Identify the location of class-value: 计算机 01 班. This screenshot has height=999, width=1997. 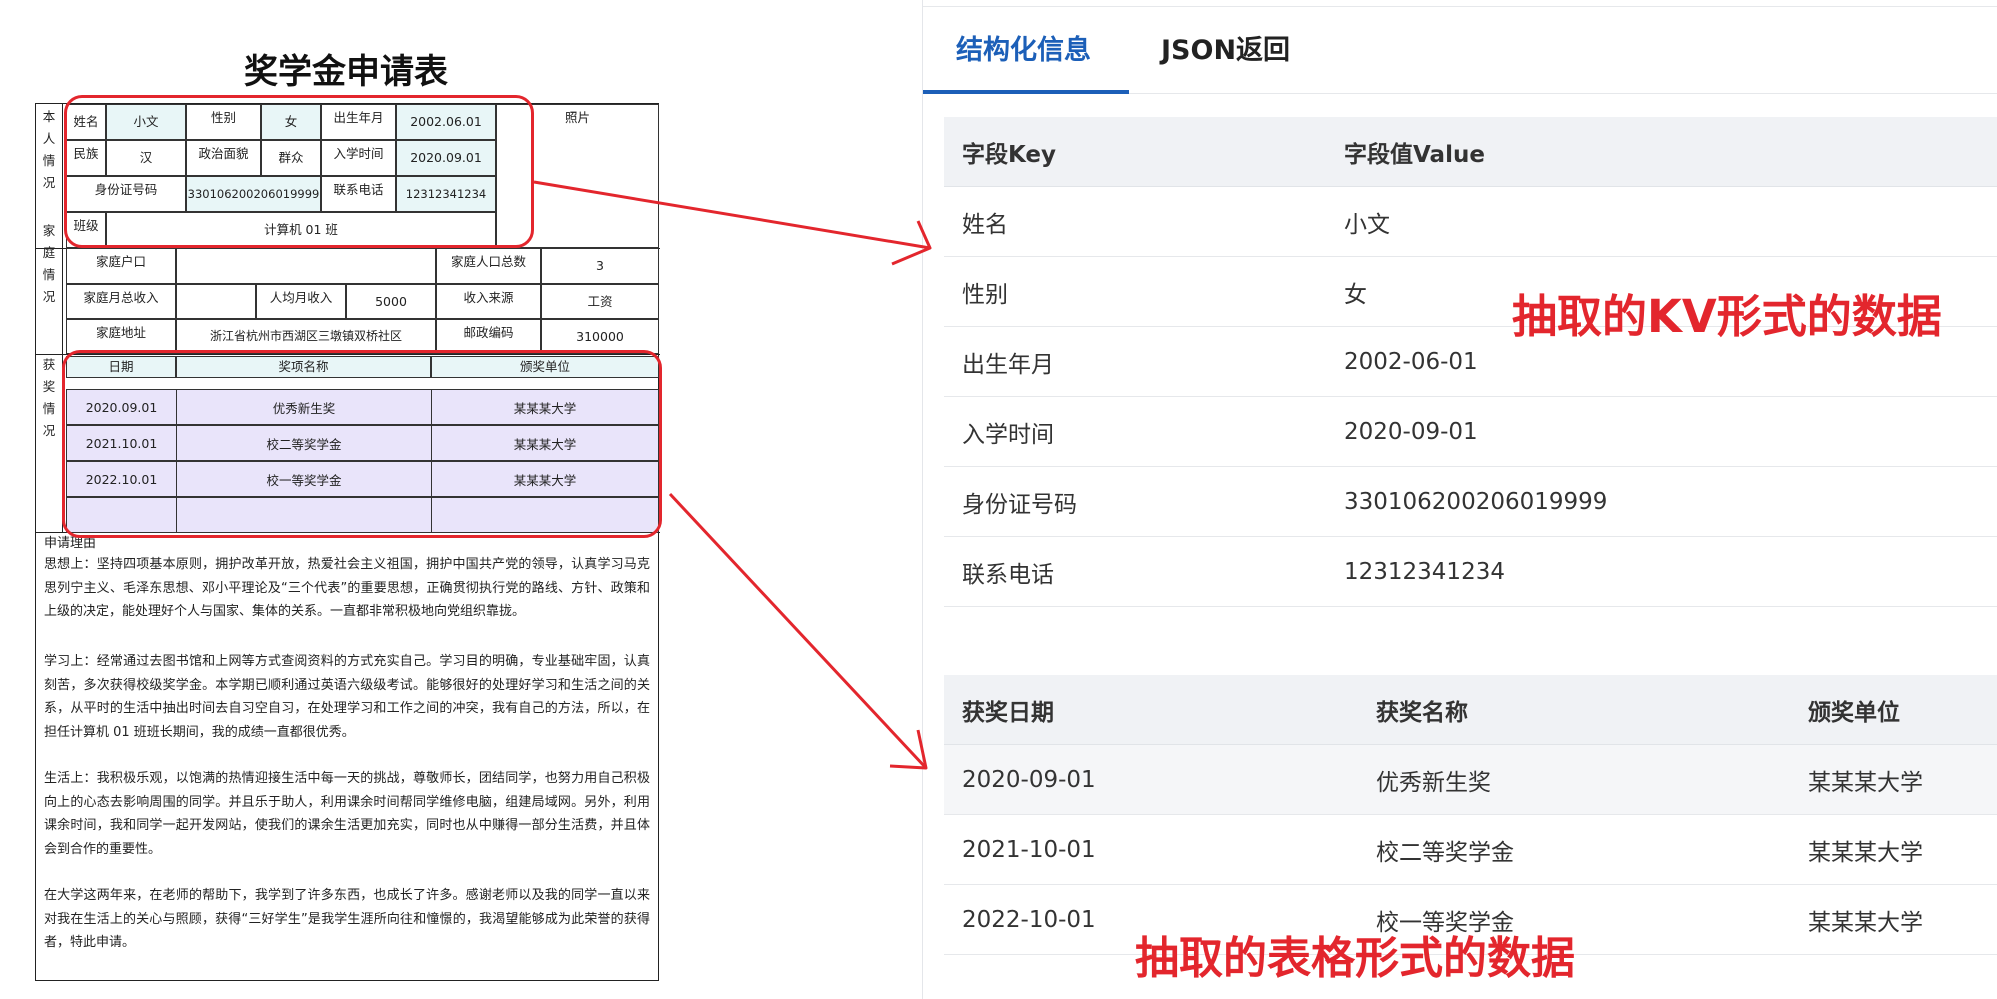
(301, 230).